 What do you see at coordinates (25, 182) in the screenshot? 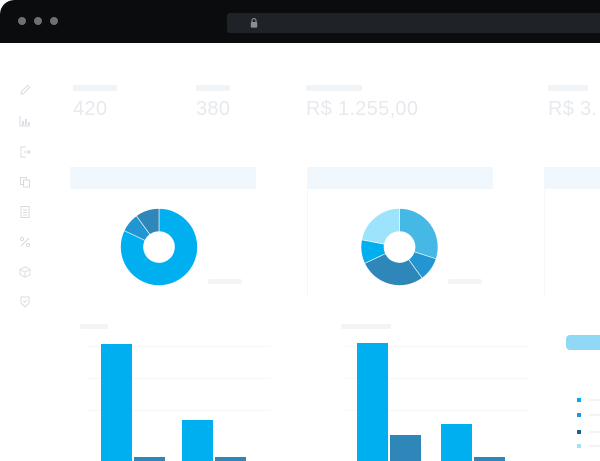
I see `copy-icon` at bounding box center [25, 182].